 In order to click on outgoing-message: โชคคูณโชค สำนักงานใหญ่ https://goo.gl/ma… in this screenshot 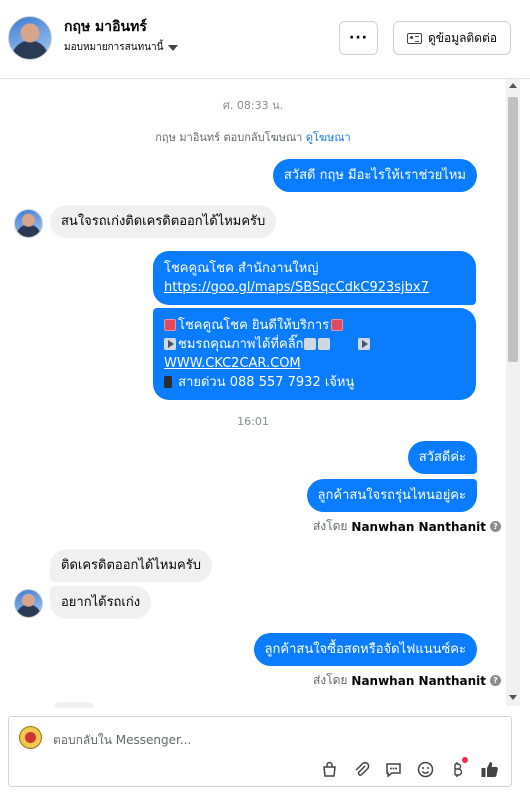, I will do `click(314, 278)`.